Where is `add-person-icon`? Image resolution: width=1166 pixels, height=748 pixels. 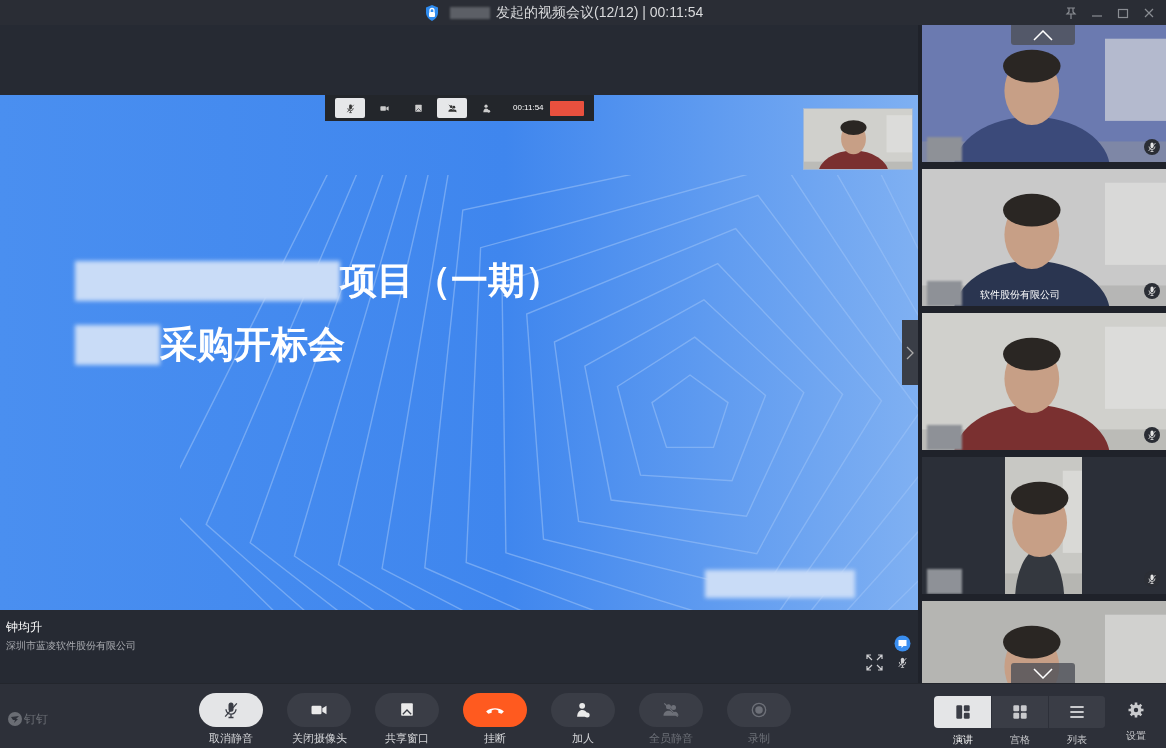 add-person-icon is located at coordinates (486, 108).